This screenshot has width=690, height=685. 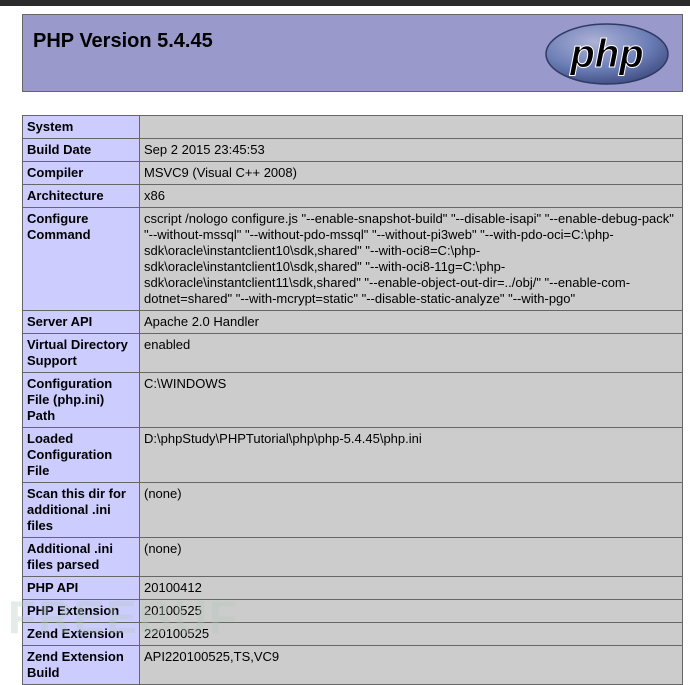 What do you see at coordinates (81, 322) in the screenshot?
I see `row-label: Server API` at bounding box center [81, 322].